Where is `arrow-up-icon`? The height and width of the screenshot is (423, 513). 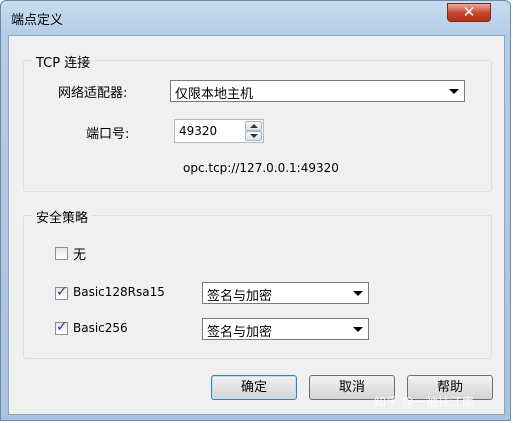
arrow-up-icon is located at coordinates (254, 126).